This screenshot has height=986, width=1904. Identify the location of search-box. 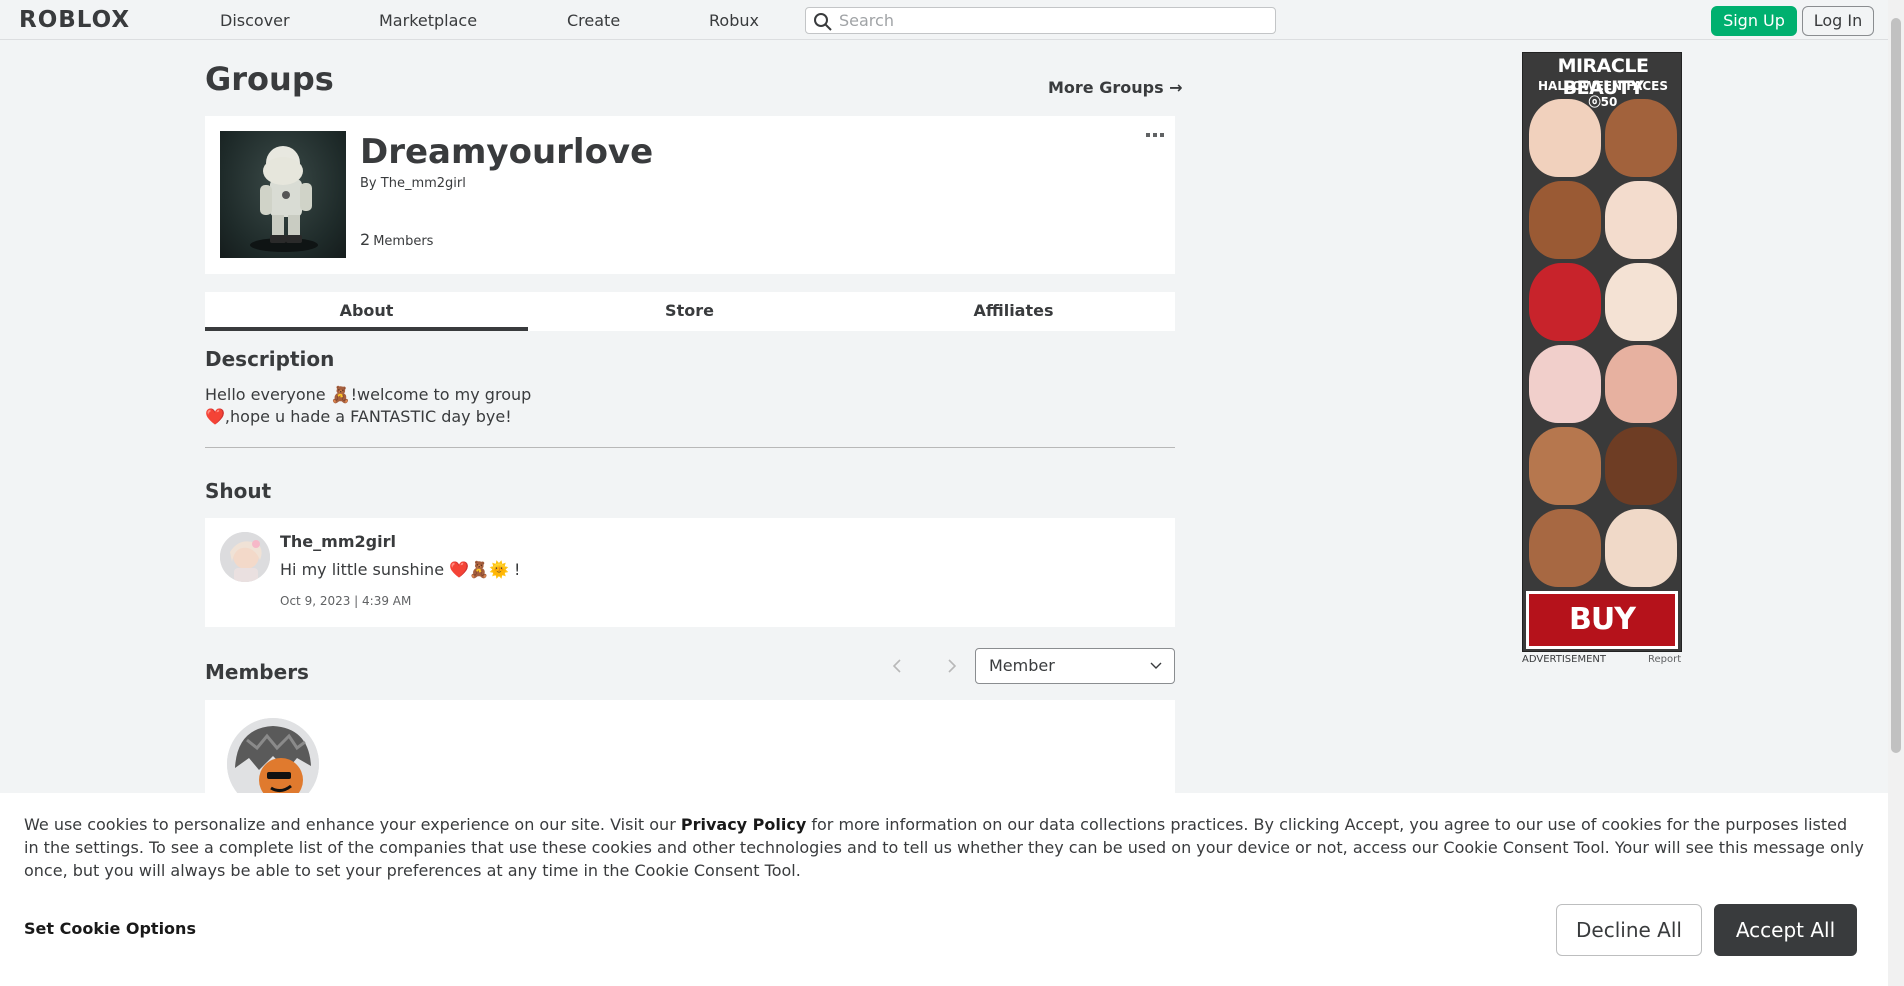
(1040, 20).